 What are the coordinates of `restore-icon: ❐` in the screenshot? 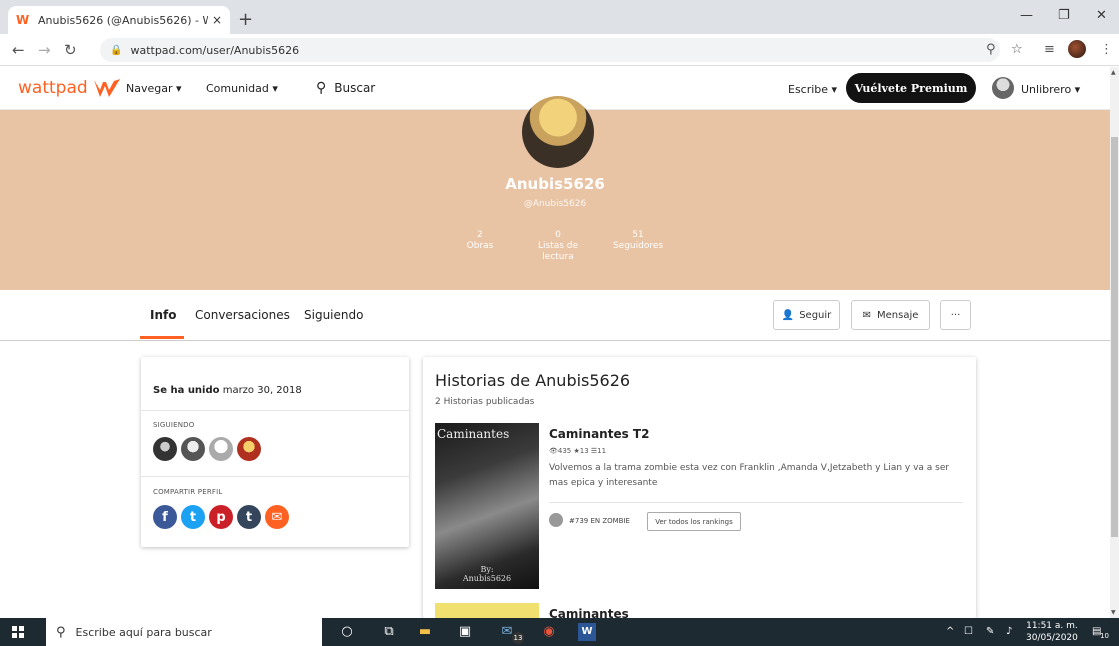 It's located at (1064, 15).